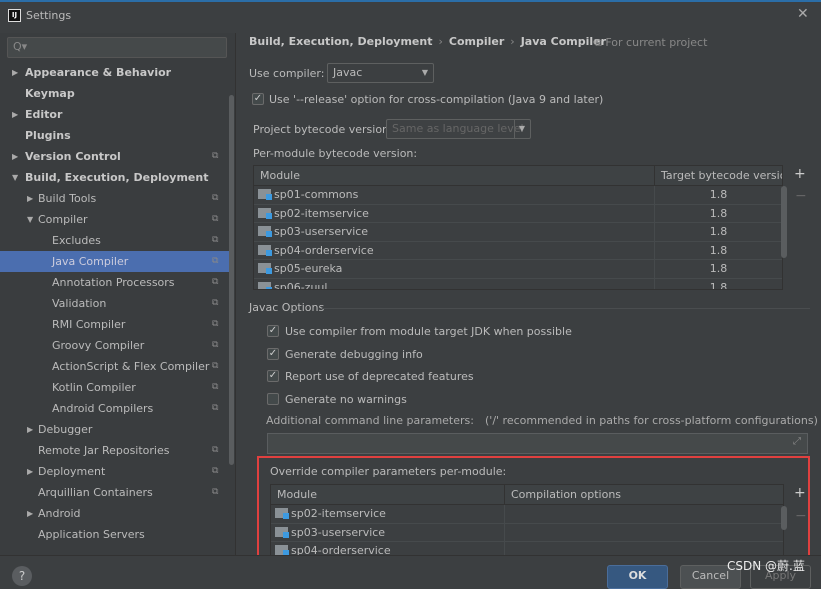  What do you see at coordinates (90, 261) in the screenshot?
I see `tree-item-label: Java Compiler` at bounding box center [90, 261].